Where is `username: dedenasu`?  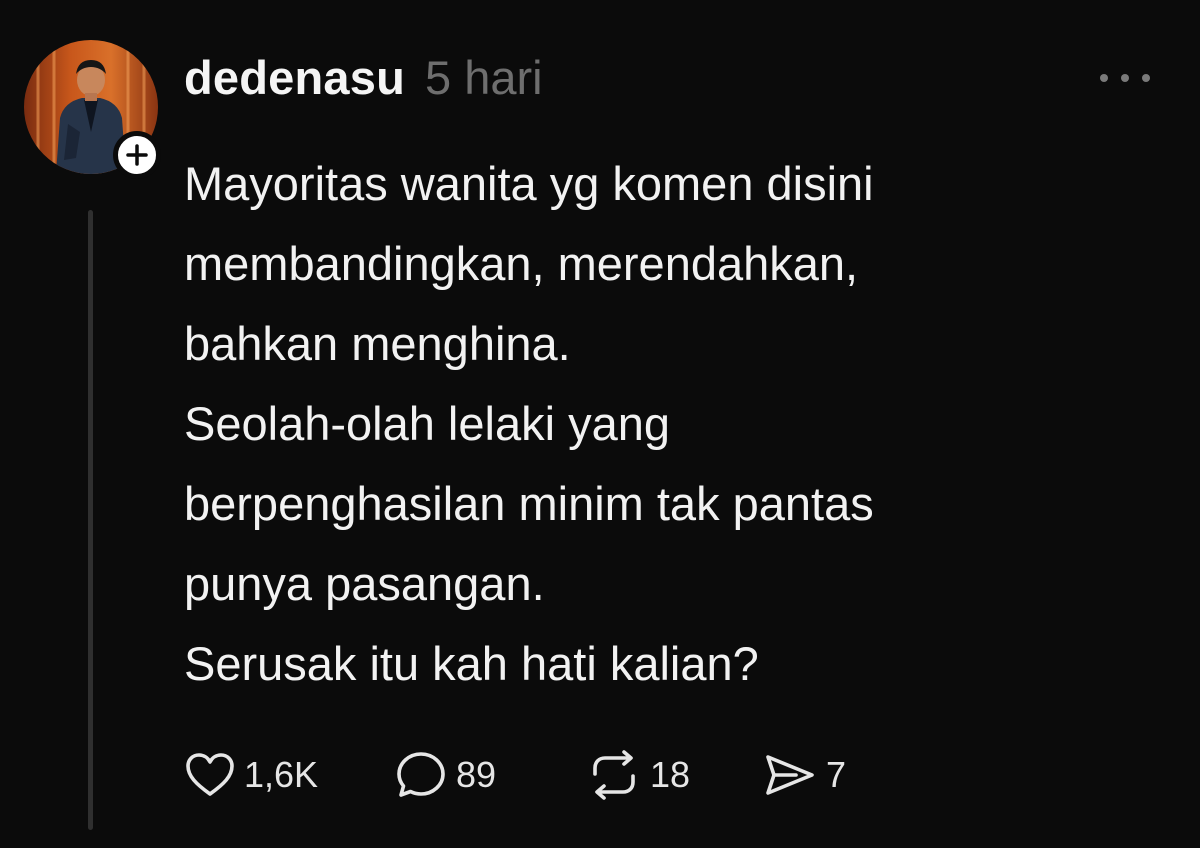
username: dedenasu is located at coordinates (294, 77).